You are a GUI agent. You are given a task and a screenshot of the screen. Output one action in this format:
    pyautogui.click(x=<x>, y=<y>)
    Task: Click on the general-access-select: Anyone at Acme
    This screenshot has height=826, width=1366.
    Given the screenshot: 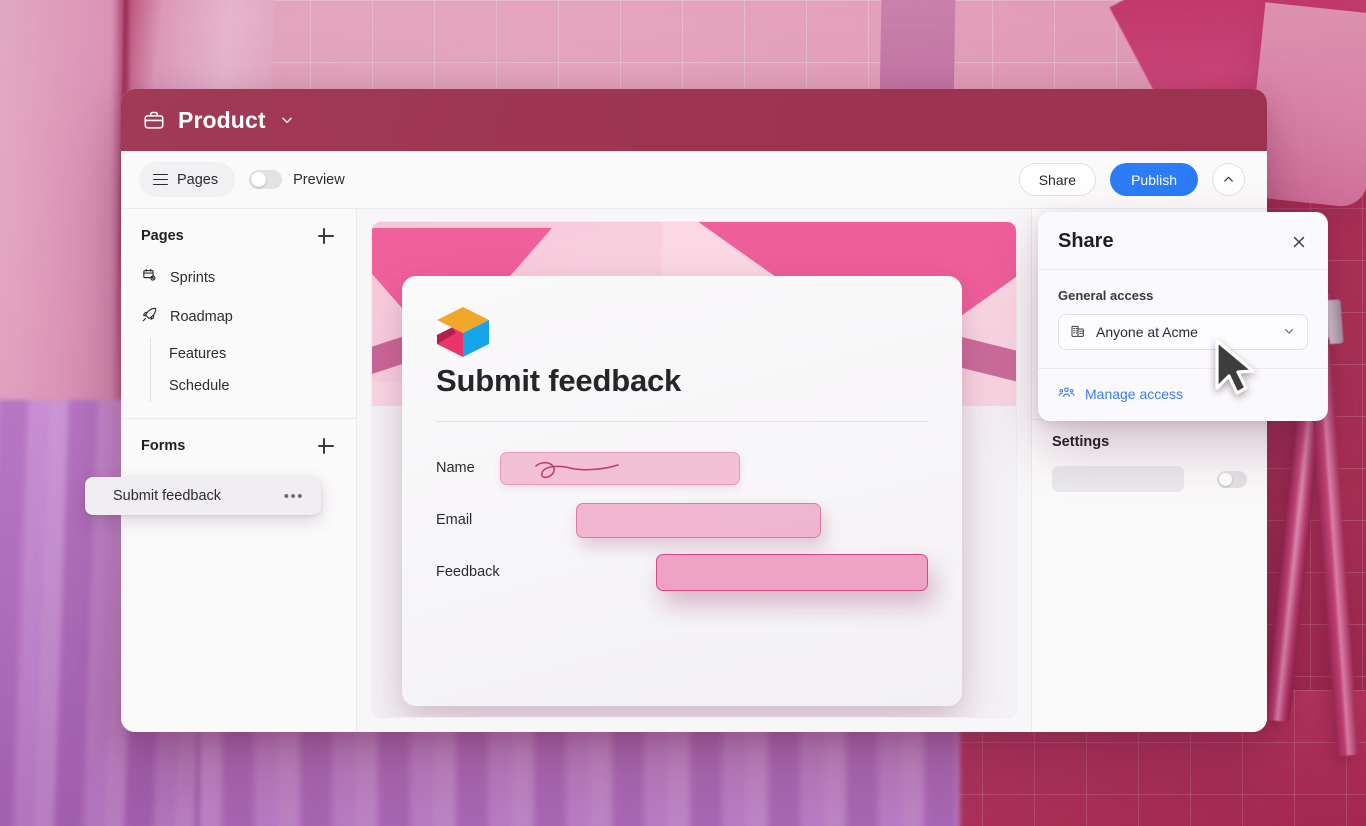 What is the action you would take?
    pyautogui.click(x=1183, y=332)
    